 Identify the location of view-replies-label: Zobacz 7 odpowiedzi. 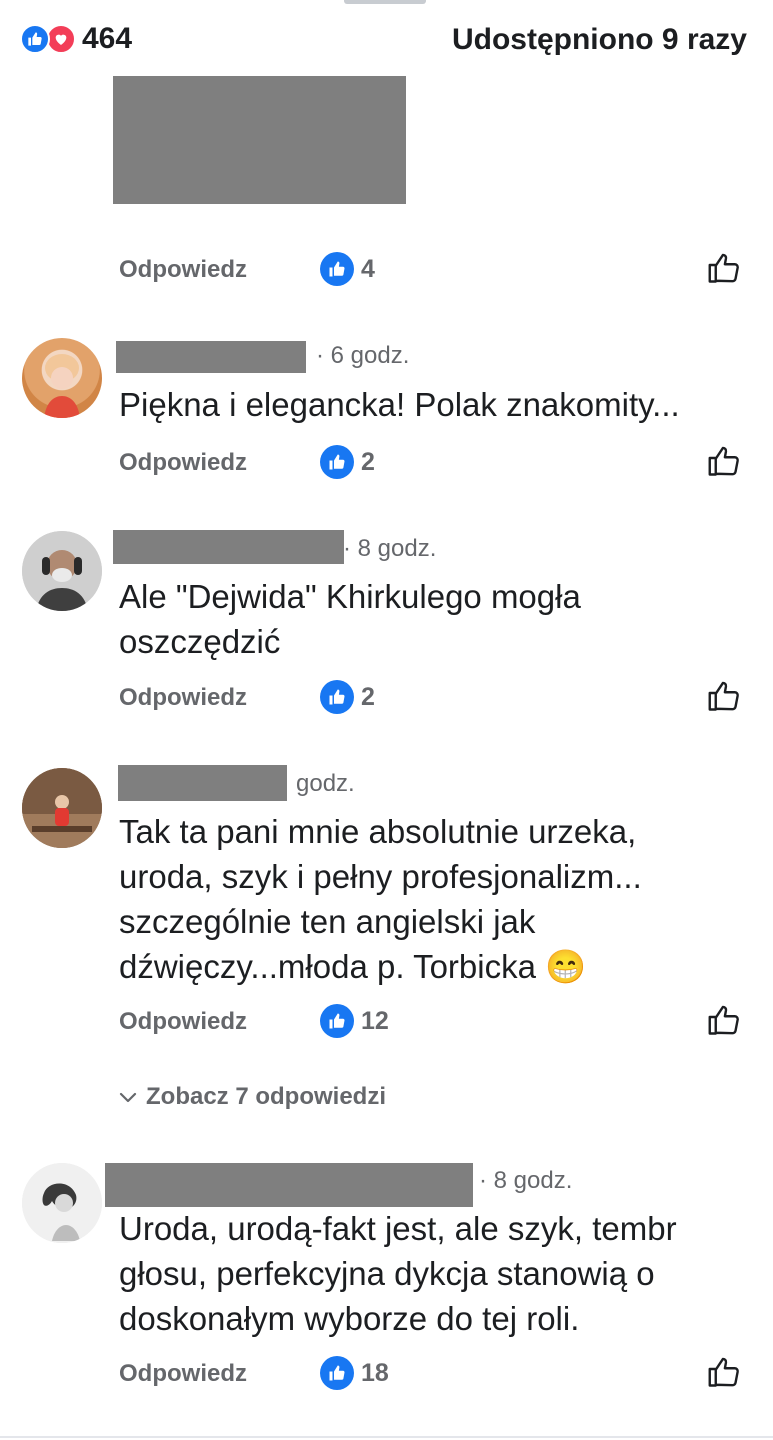
(266, 1096).